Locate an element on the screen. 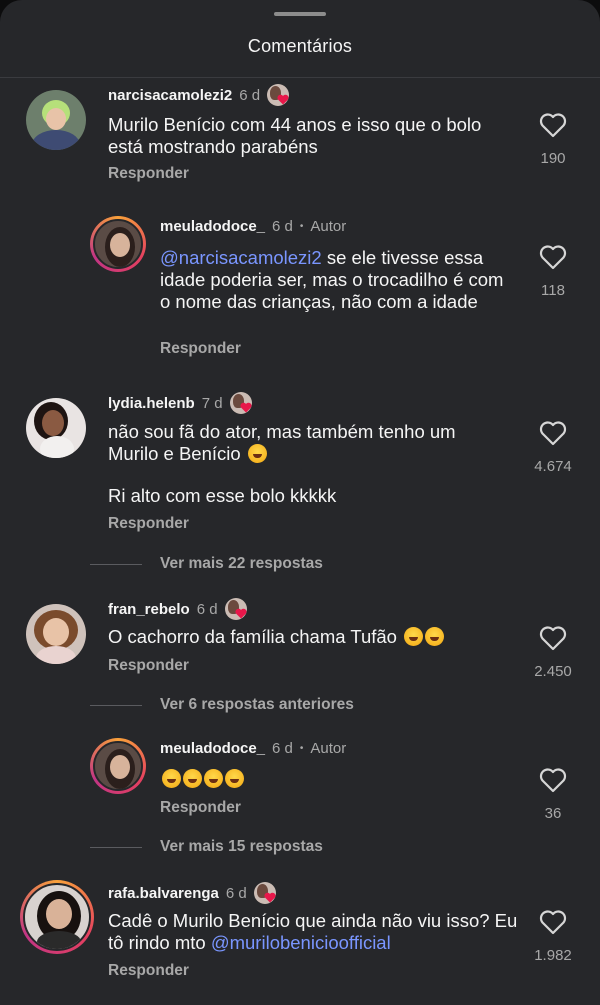 The image size is (600, 1005). like-button: 4.674 is located at coordinates (553, 447).